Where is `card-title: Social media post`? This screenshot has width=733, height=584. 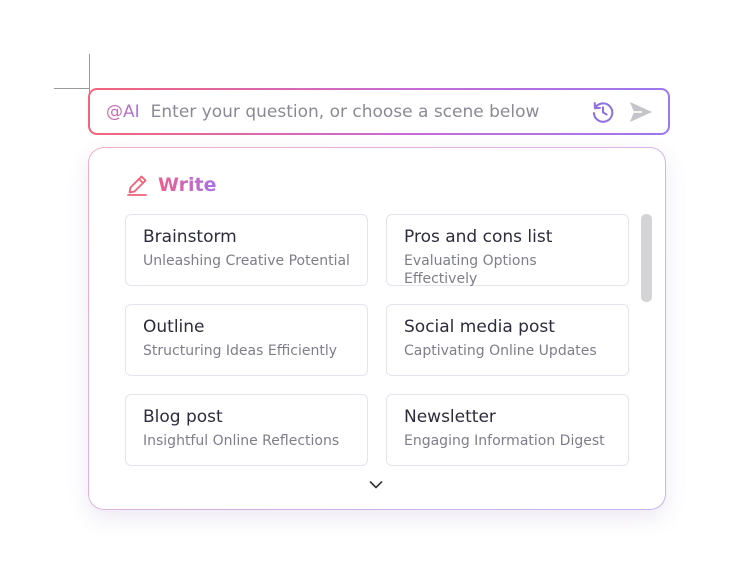
card-title: Social media post is located at coordinates (479, 327).